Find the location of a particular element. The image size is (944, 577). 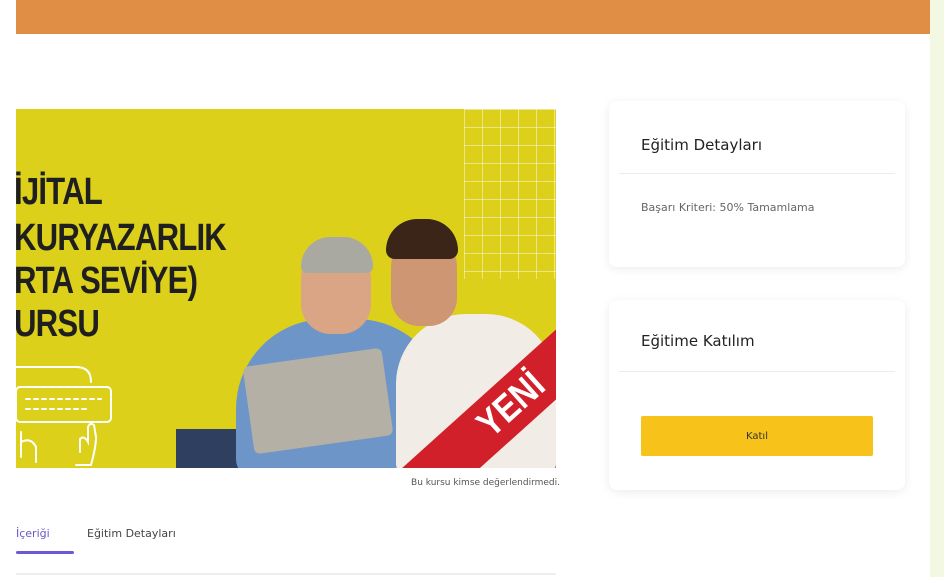

tab-content: İçeriği is located at coordinates (33, 533).